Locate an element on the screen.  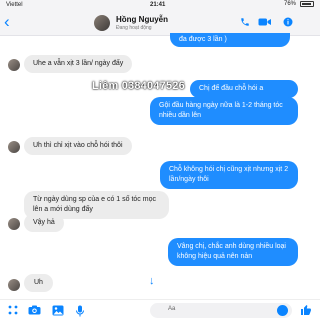
message-bubble-incoming: Uhe a vẫn xịt 3 lần/ ngày đấy is located at coordinates (78, 64).